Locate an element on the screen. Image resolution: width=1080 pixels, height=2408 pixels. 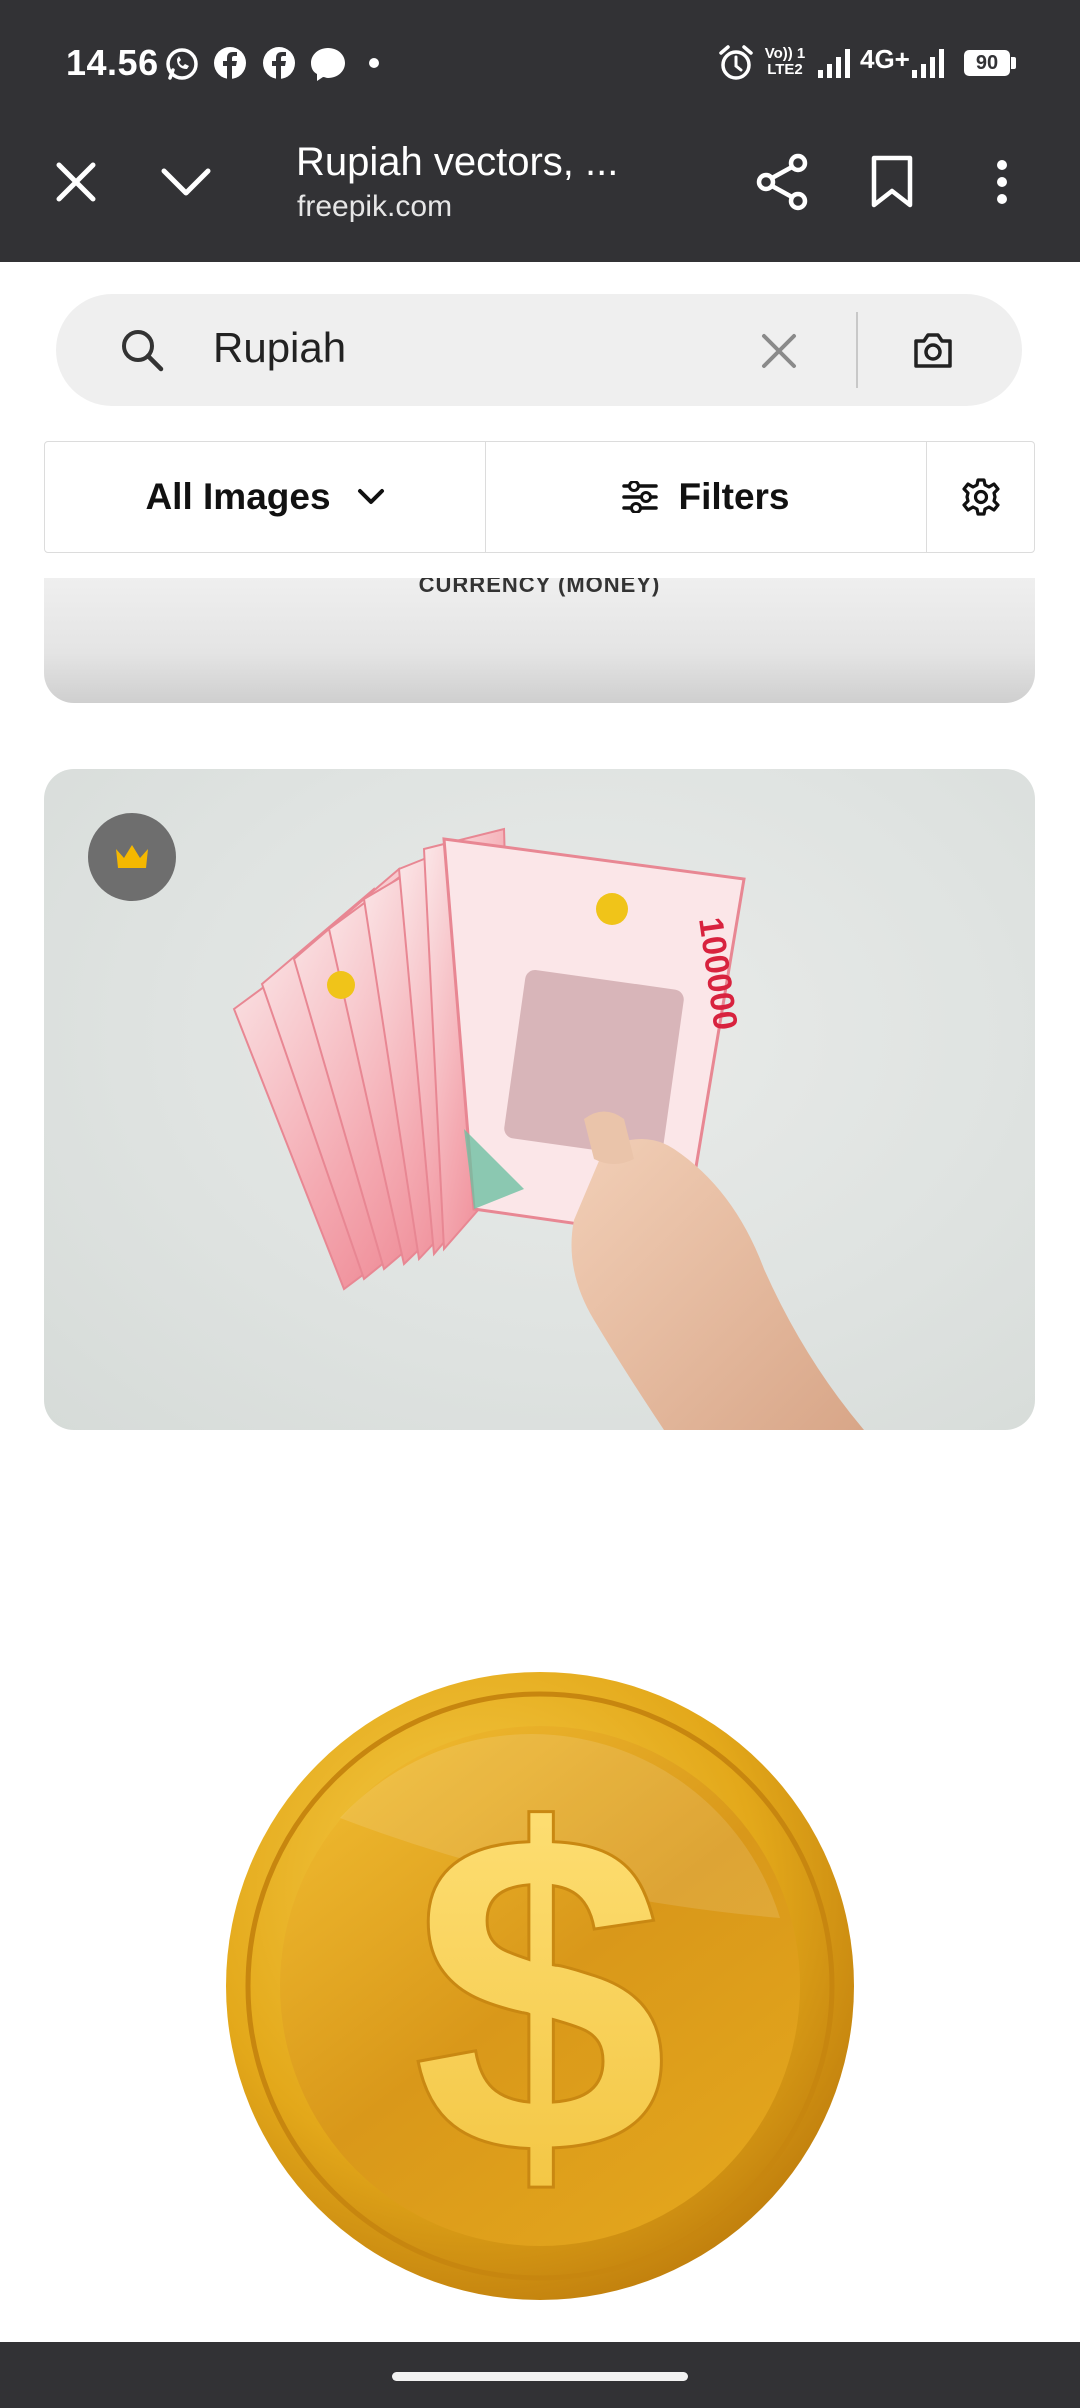
filter-bar: All Images Filters is located at coordinates (539, 497).